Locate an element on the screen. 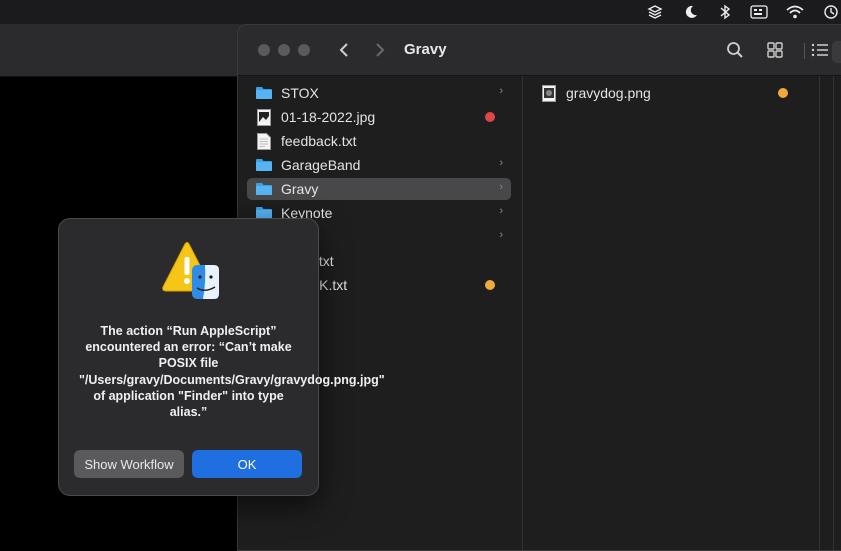 Image resolution: width=841 pixels, height=551 pixels. view-list-button is located at coordinates (820, 50).